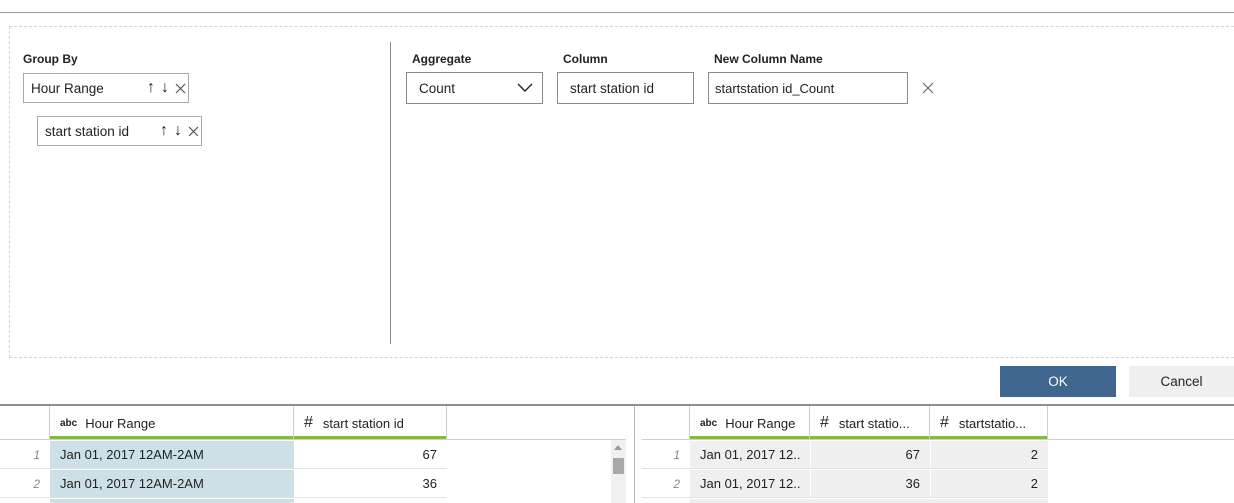  Describe the element at coordinates (525, 88) in the screenshot. I see `chevron-down-icon` at that location.